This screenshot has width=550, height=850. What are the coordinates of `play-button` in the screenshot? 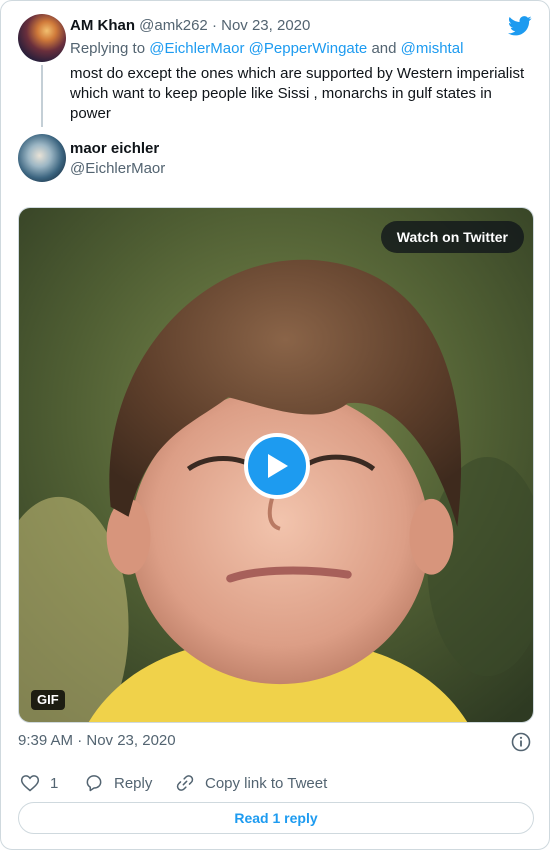 It's located at (277, 466).